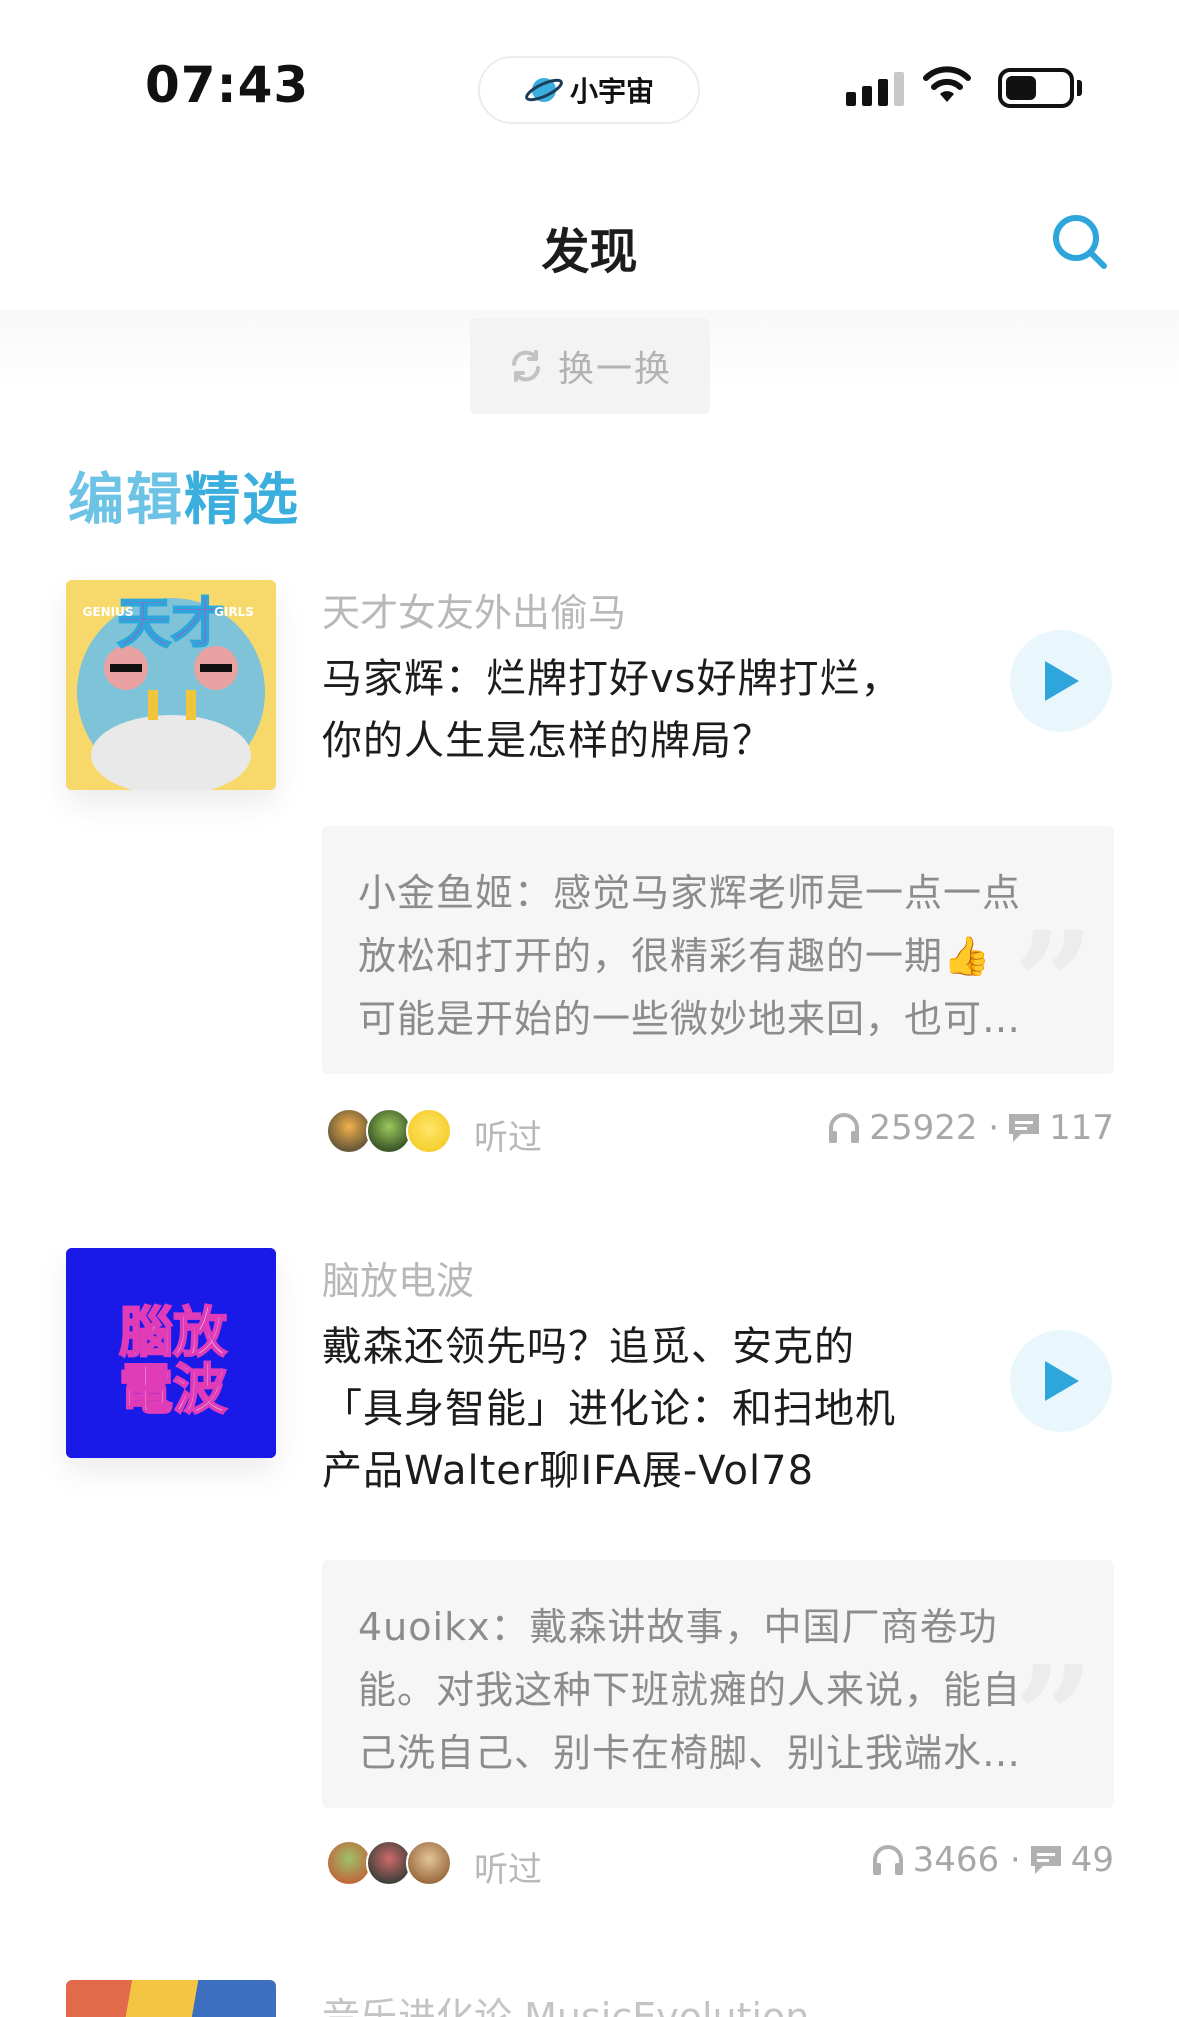 This screenshot has width=1179, height=2017. I want to click on episode-meta: 听过 25922 · 117, so click(718, 1132).